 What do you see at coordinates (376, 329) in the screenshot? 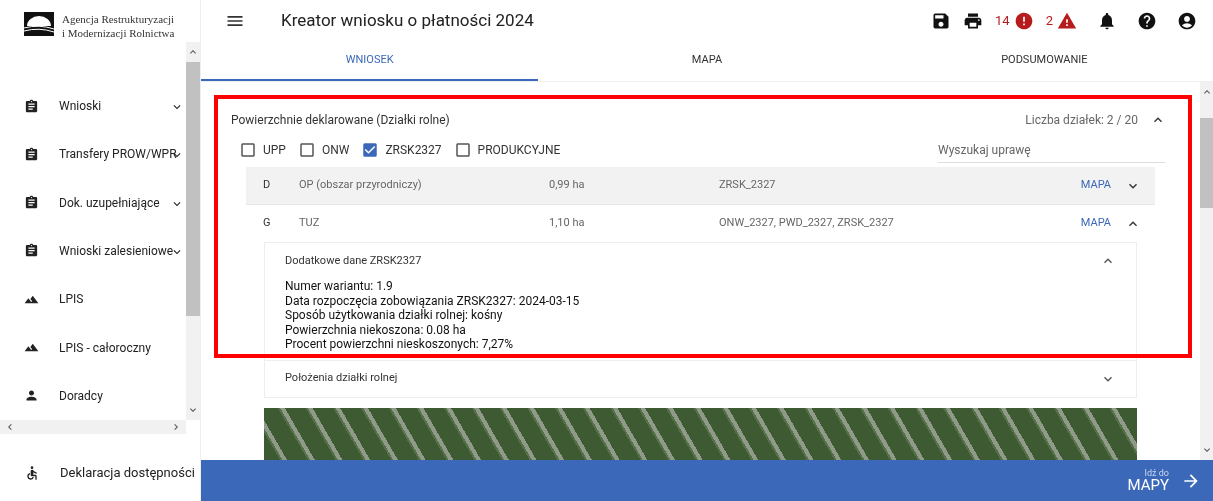
I see `detail-line: Powierzchnia niekoszona: 0.08 ha` at bounding box center [376, 329].